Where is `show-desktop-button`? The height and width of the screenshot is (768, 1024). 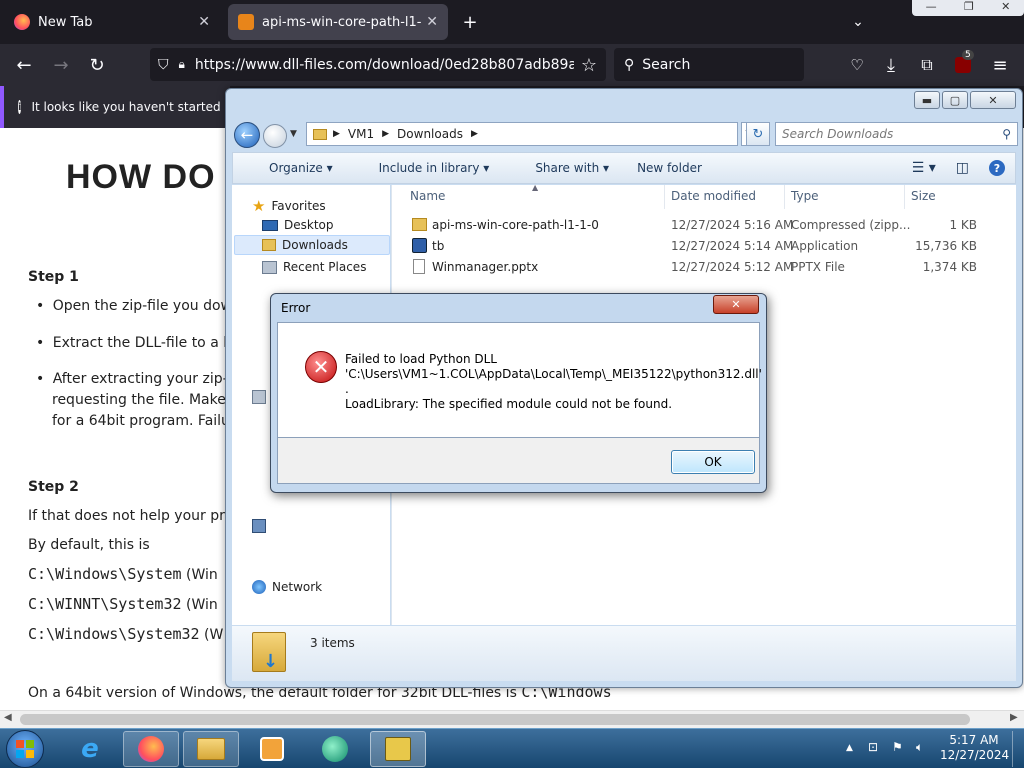
show-desktop-button is located at coordinates (1018, 749).